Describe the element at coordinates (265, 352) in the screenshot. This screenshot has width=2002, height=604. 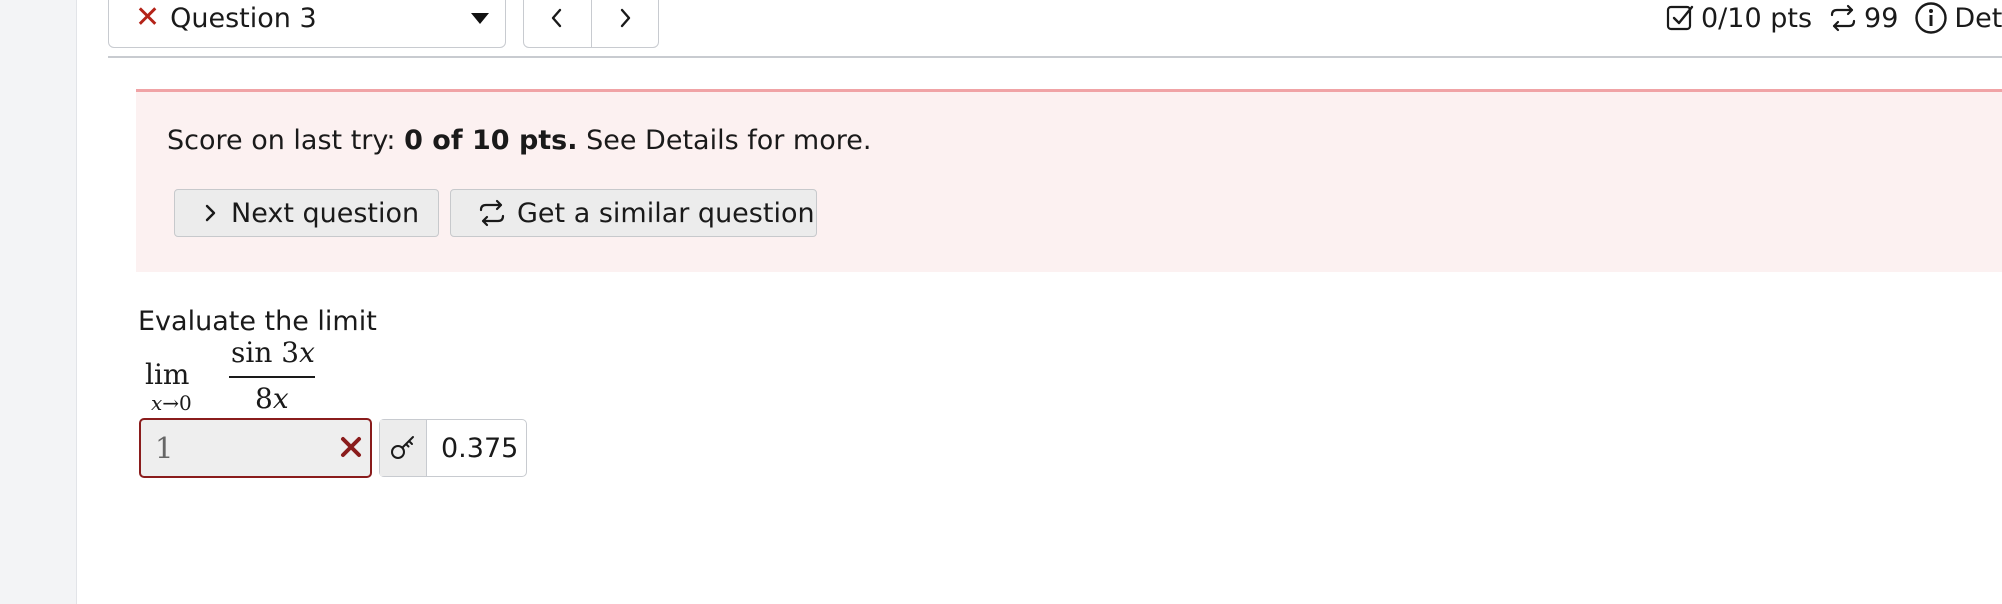
I see `numerator-fn: sin 3` at that location.